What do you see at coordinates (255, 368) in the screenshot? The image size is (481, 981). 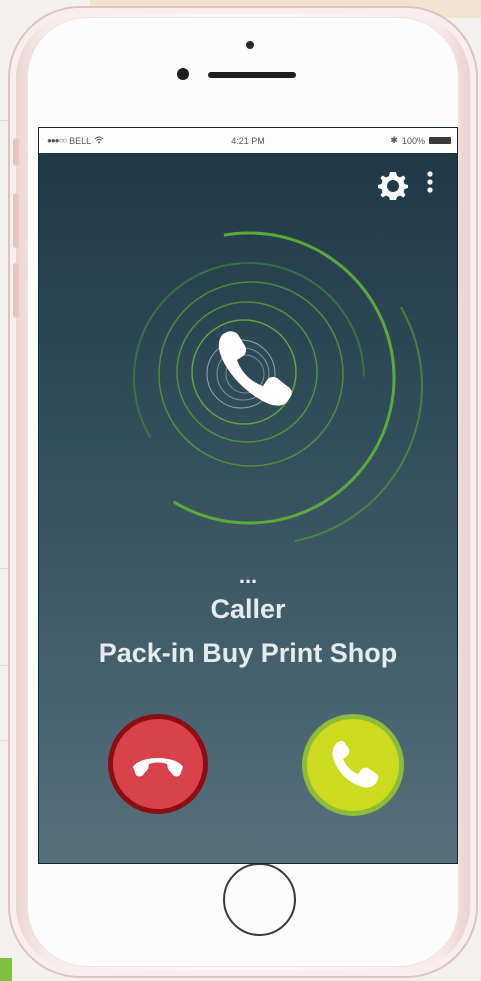 I see `phone-call-icon` at bounding box center [255, 368].